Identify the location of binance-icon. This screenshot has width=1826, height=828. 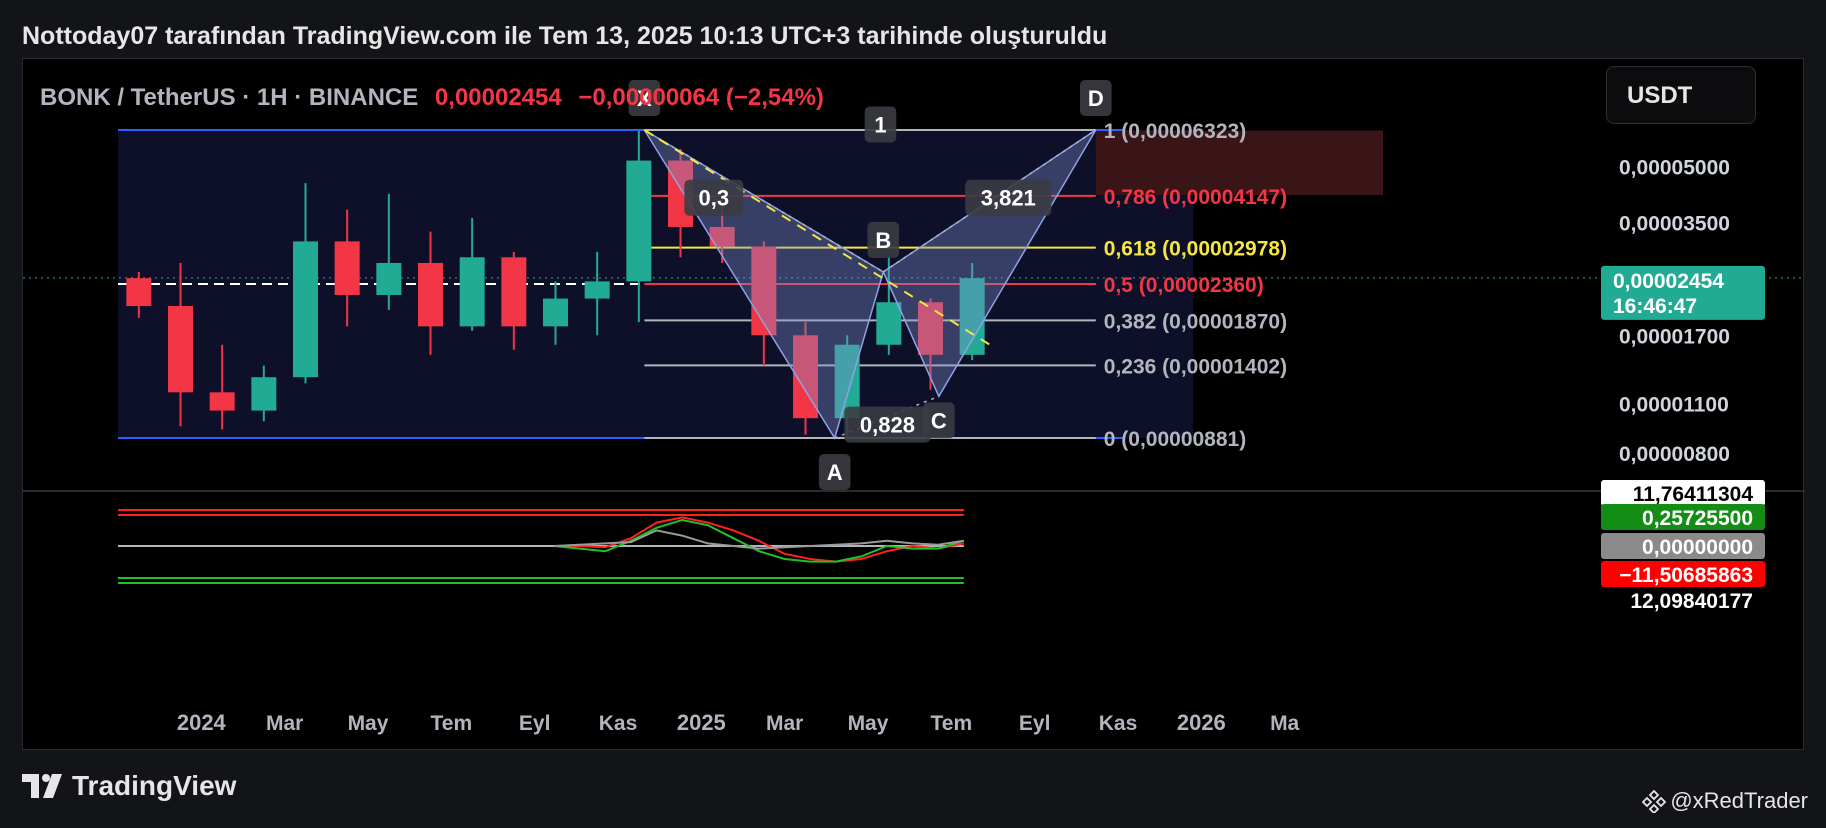
(1654, 801).